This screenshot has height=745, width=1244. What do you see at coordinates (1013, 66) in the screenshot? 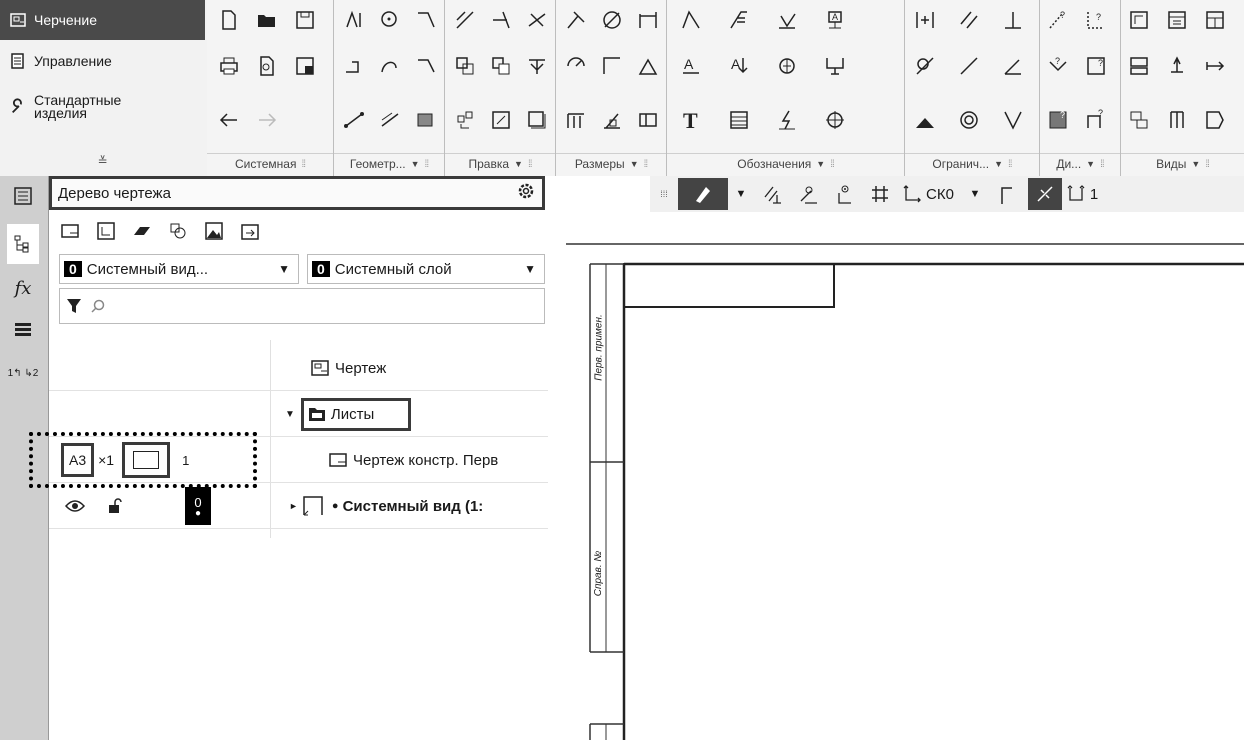
I see `angle-constraint-icon` at bounding box center [1013, 66].